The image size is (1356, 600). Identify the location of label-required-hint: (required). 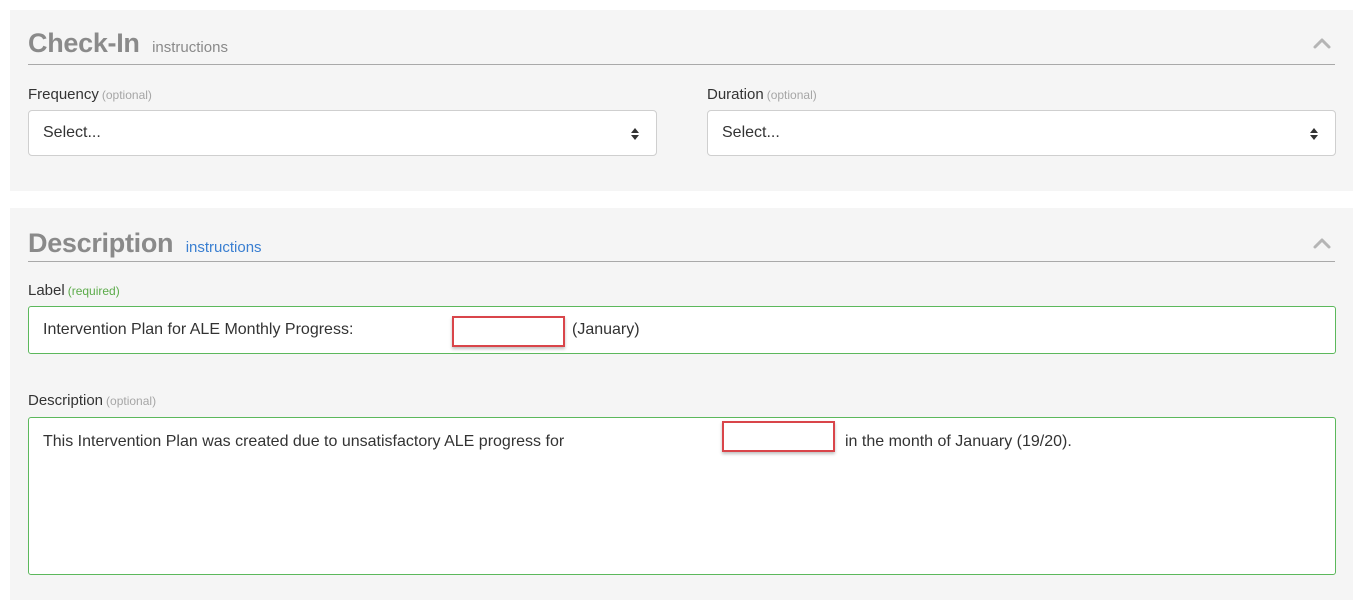
(93, 291).